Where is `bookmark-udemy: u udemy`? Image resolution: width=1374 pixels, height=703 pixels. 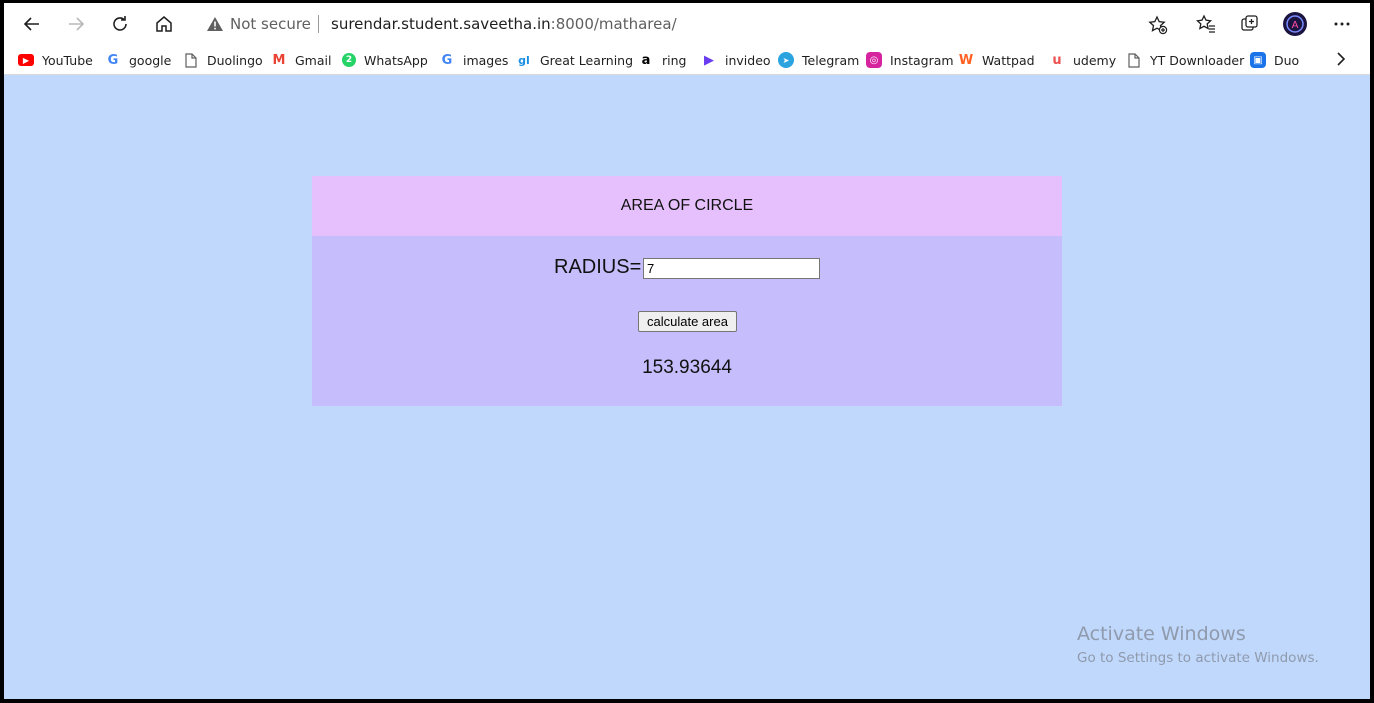
bookmark-udemy: u udemy is located at coordinates (1082, 60).